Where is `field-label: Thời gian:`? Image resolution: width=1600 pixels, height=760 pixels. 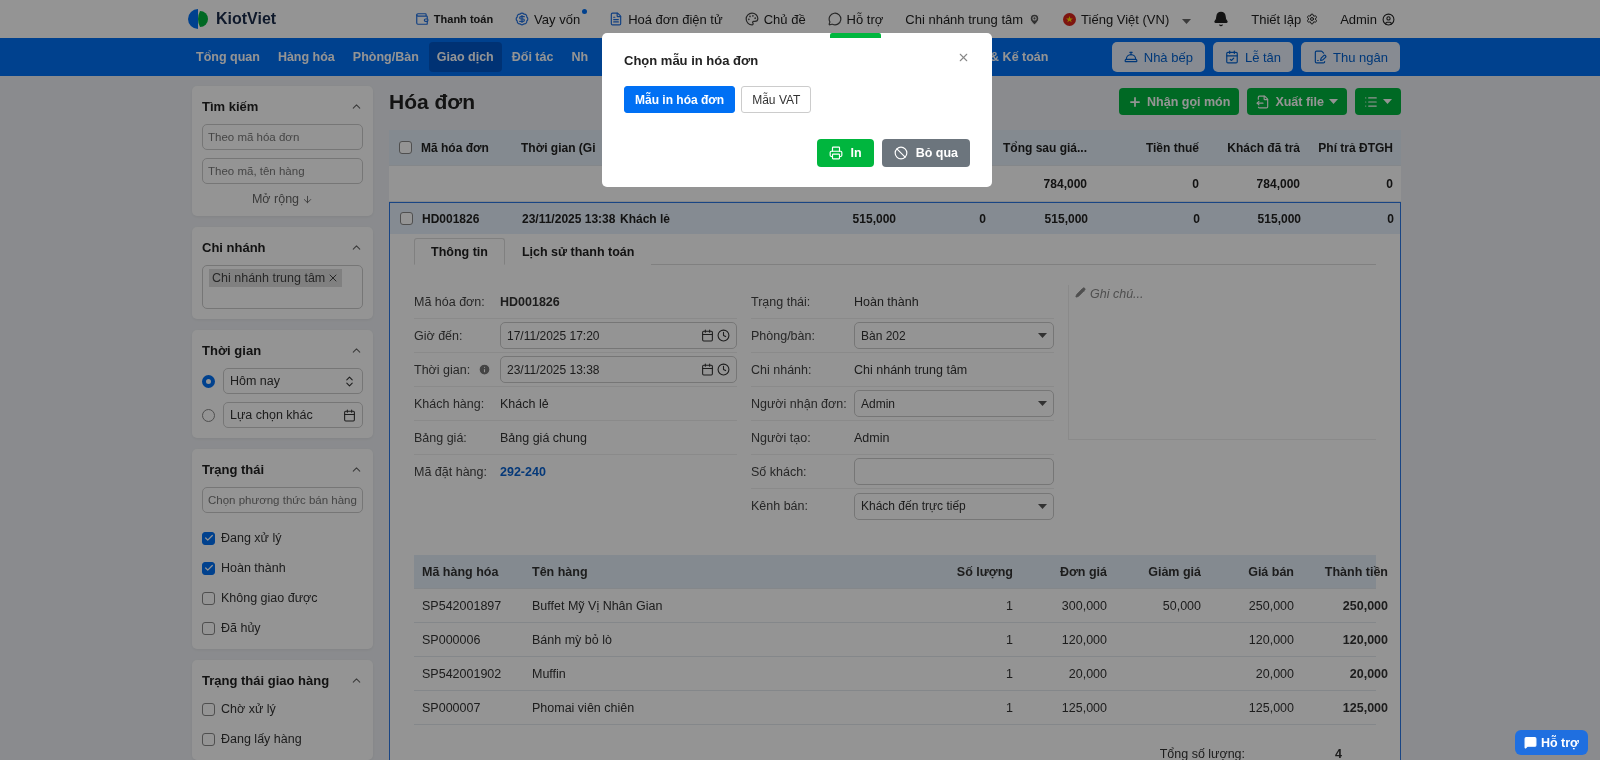
field-label: Thời gian: is located at coordinates (442, 369).